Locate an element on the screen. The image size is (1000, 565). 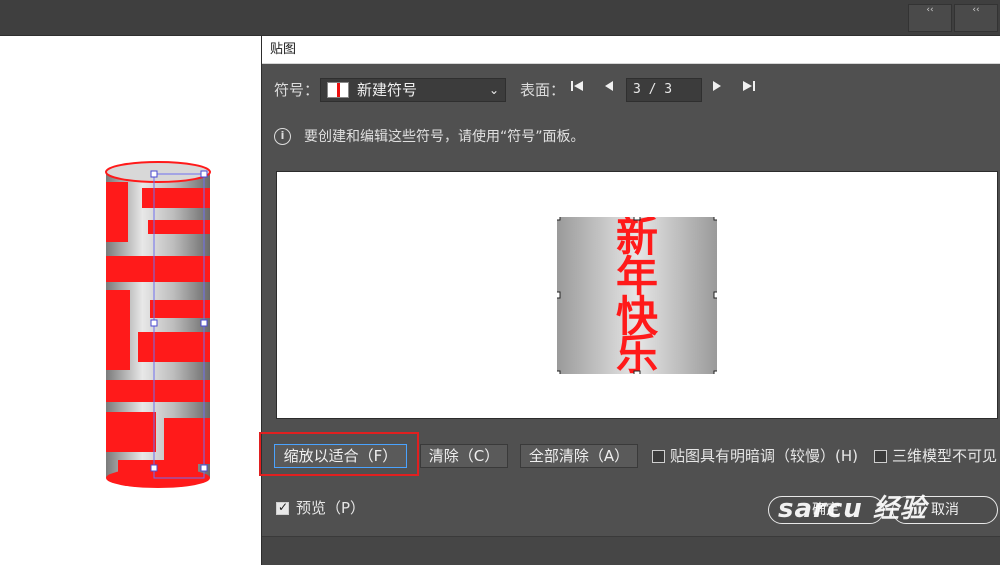
highlight-annotation is located at coordinates (339, 454).